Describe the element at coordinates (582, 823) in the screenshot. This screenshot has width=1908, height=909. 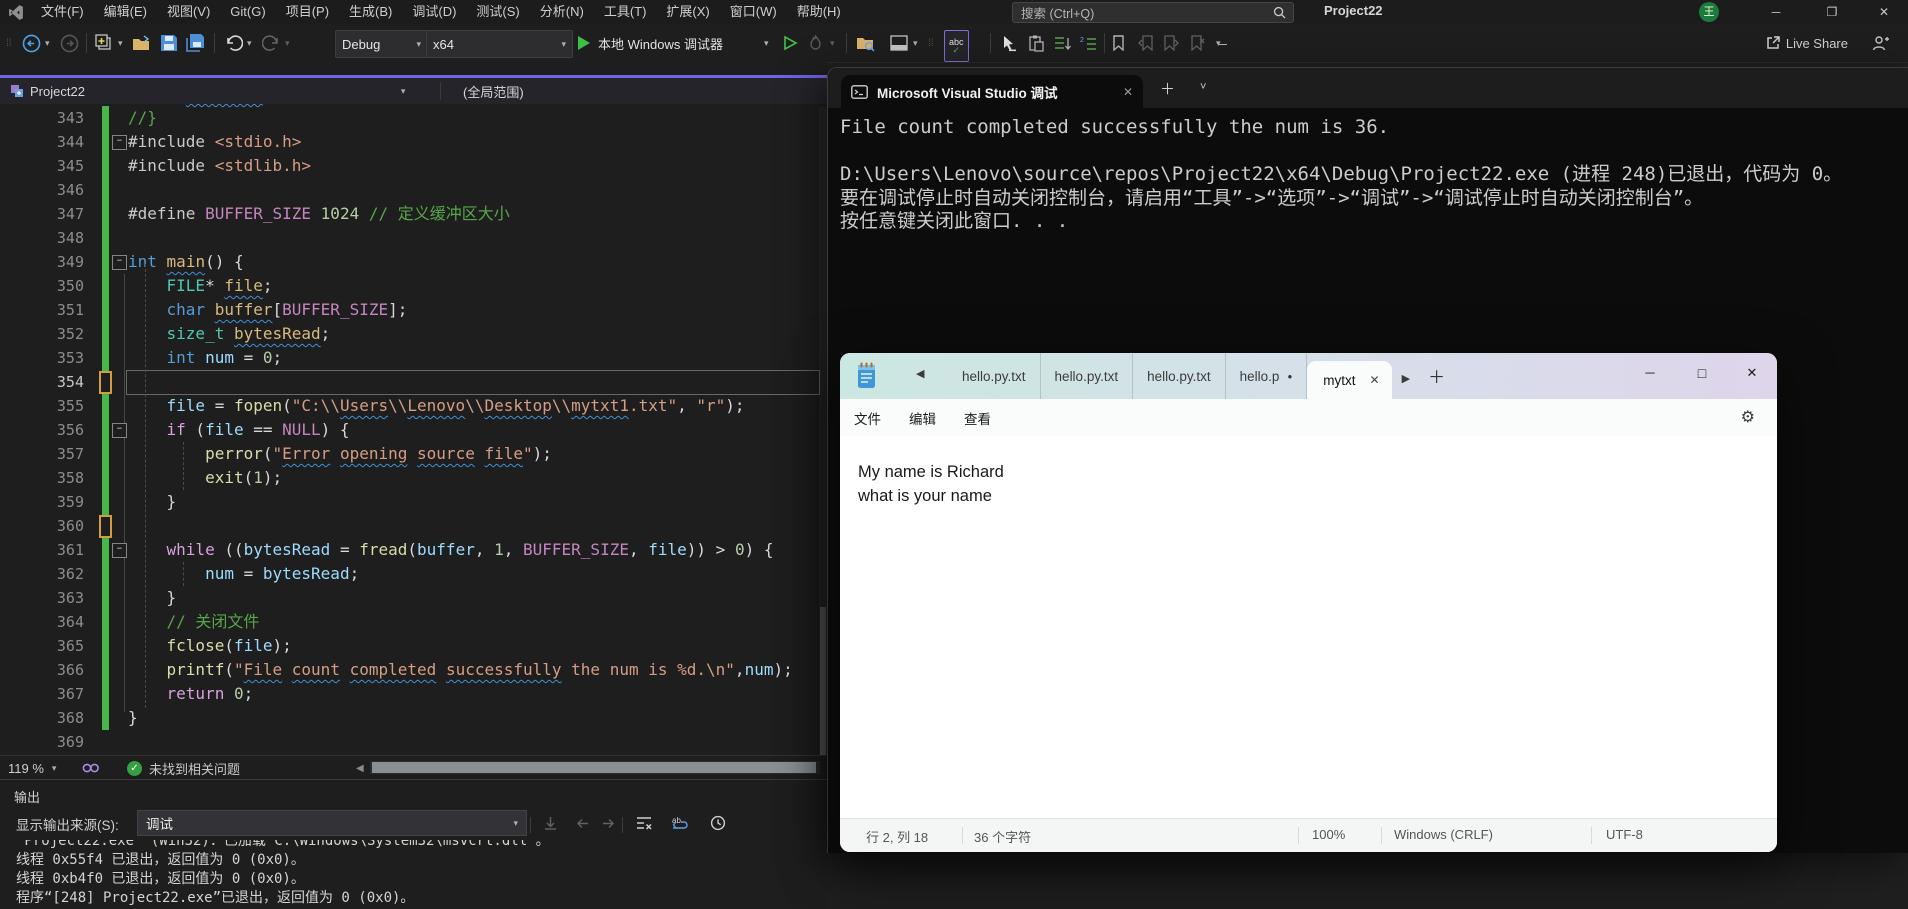
I see `prev-message-icon` at that location.